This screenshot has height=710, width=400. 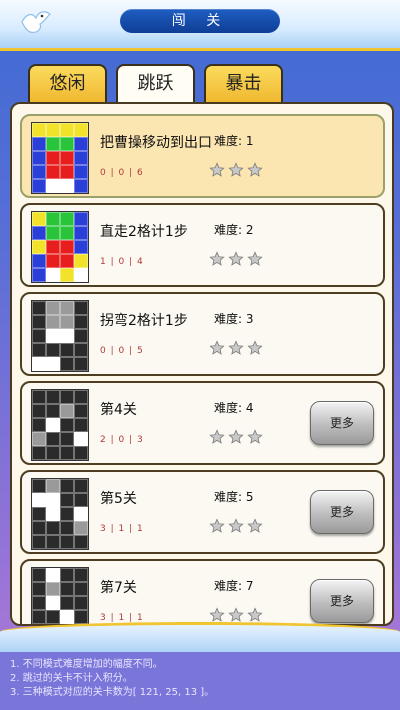 What do you see at coordinates (200, 638) in the screenshot?
I see `bottom-decor-band` at bounding box center [200, 638].